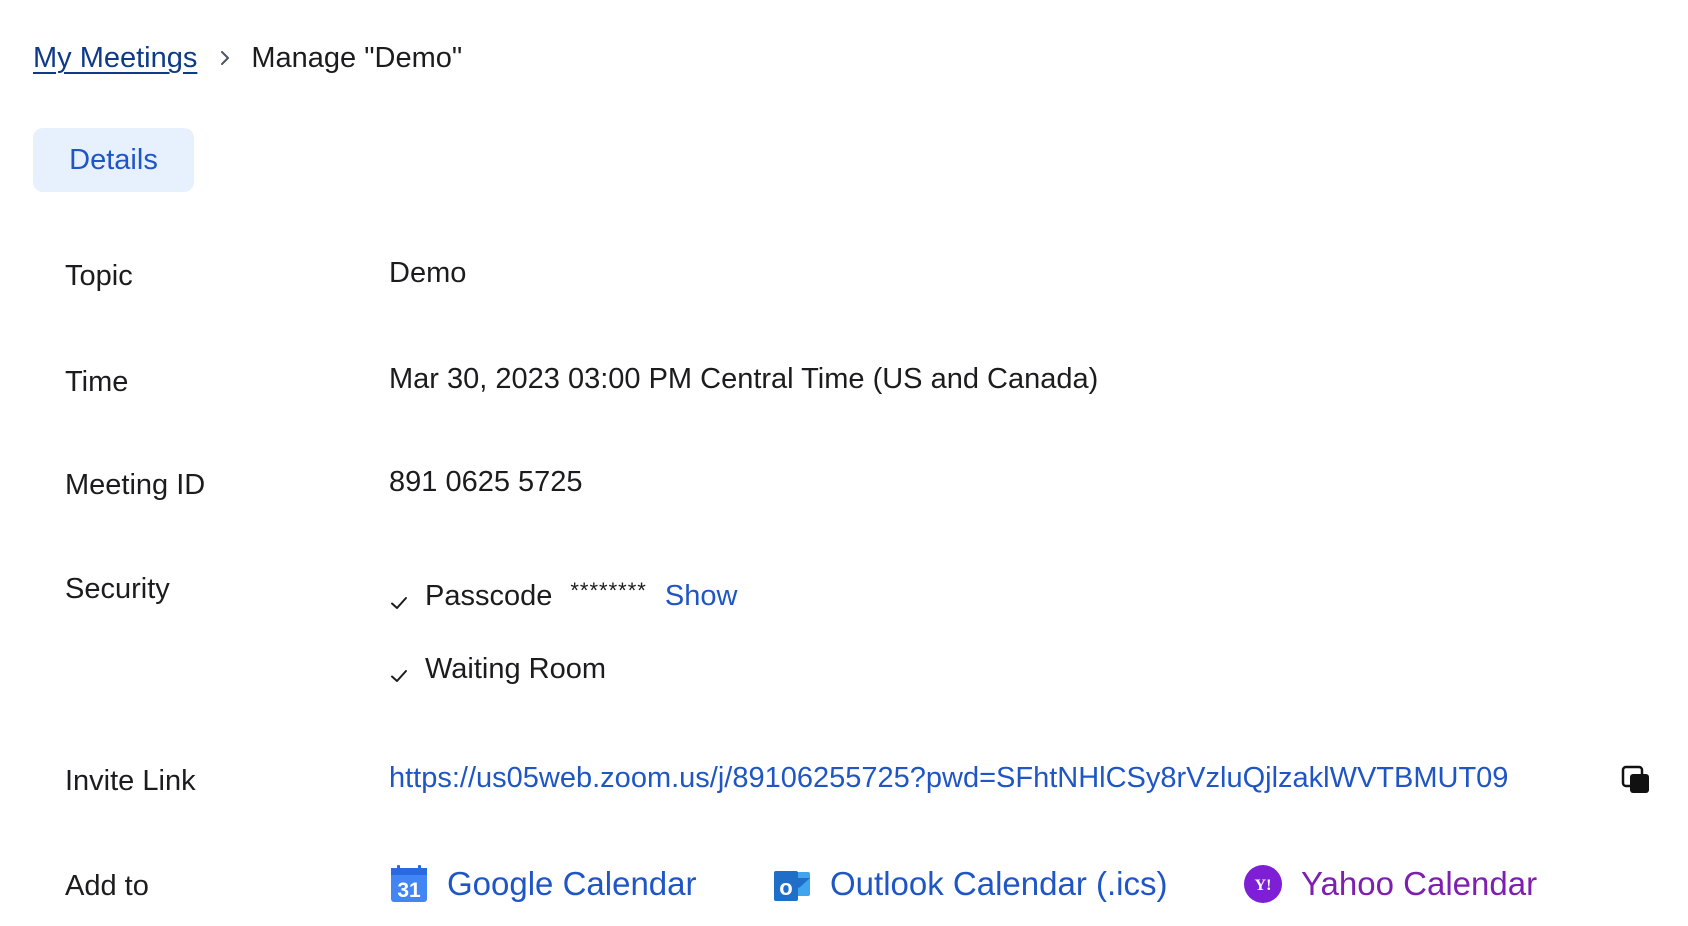  What do you see at coordinates (486, 482) in the screenshot?
I see `meeting-id-value: 891 0625 5725` at bounding box center [486, 482].